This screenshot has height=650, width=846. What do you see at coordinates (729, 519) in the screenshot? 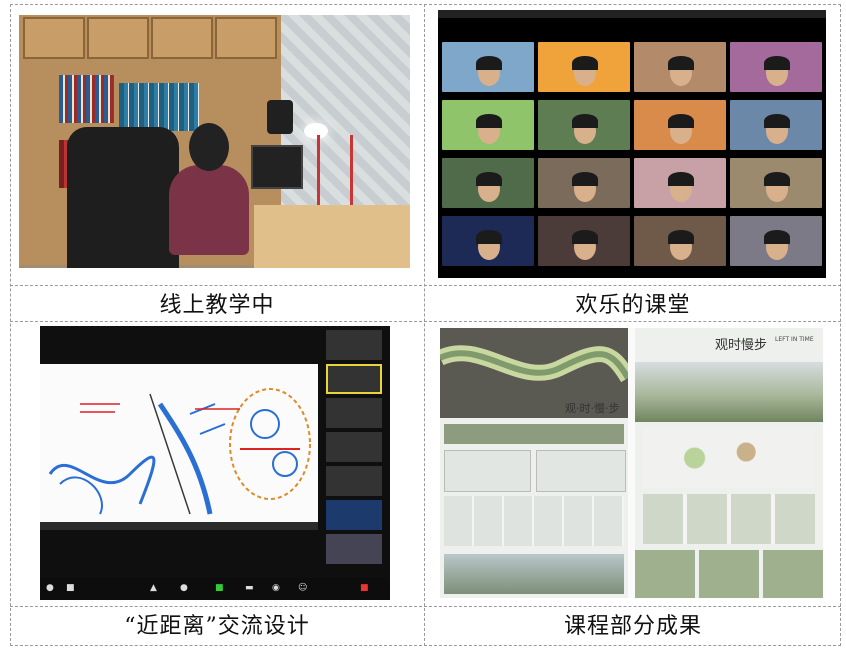
I see `poster-detail-row` at bounding box center [729, 519].